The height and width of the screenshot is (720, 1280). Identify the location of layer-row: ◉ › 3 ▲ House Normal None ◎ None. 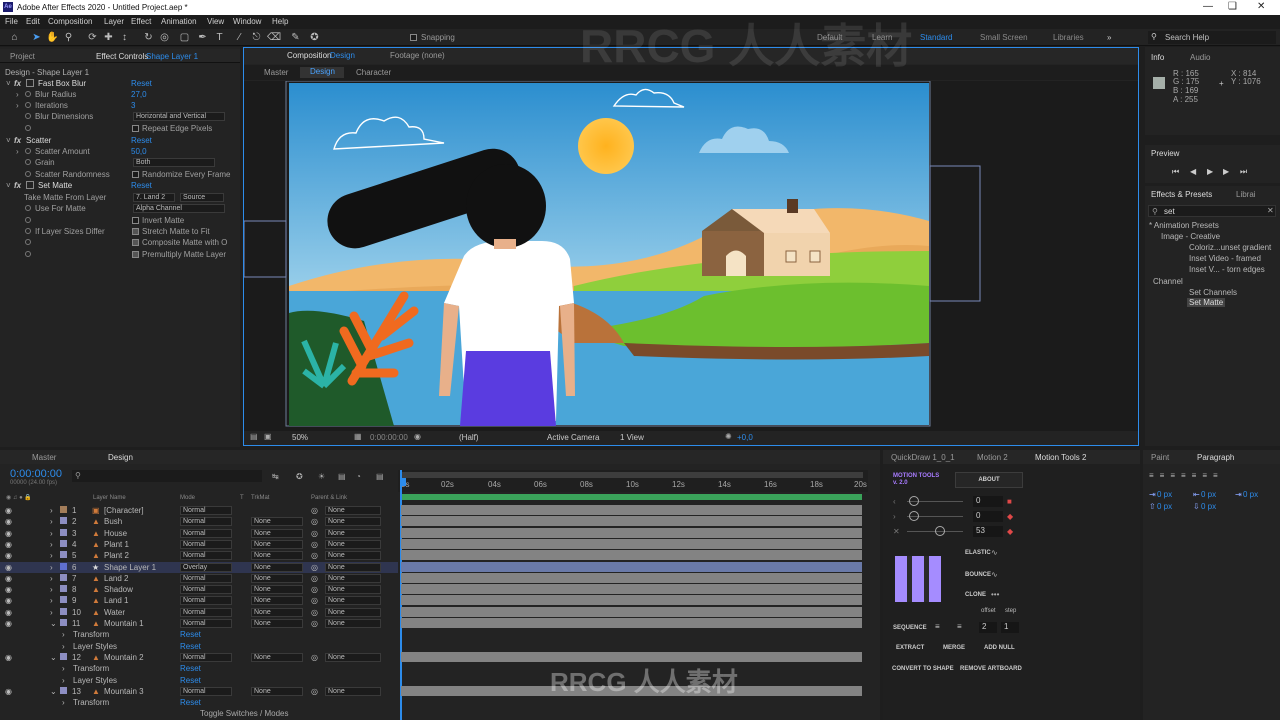
(199, 533).